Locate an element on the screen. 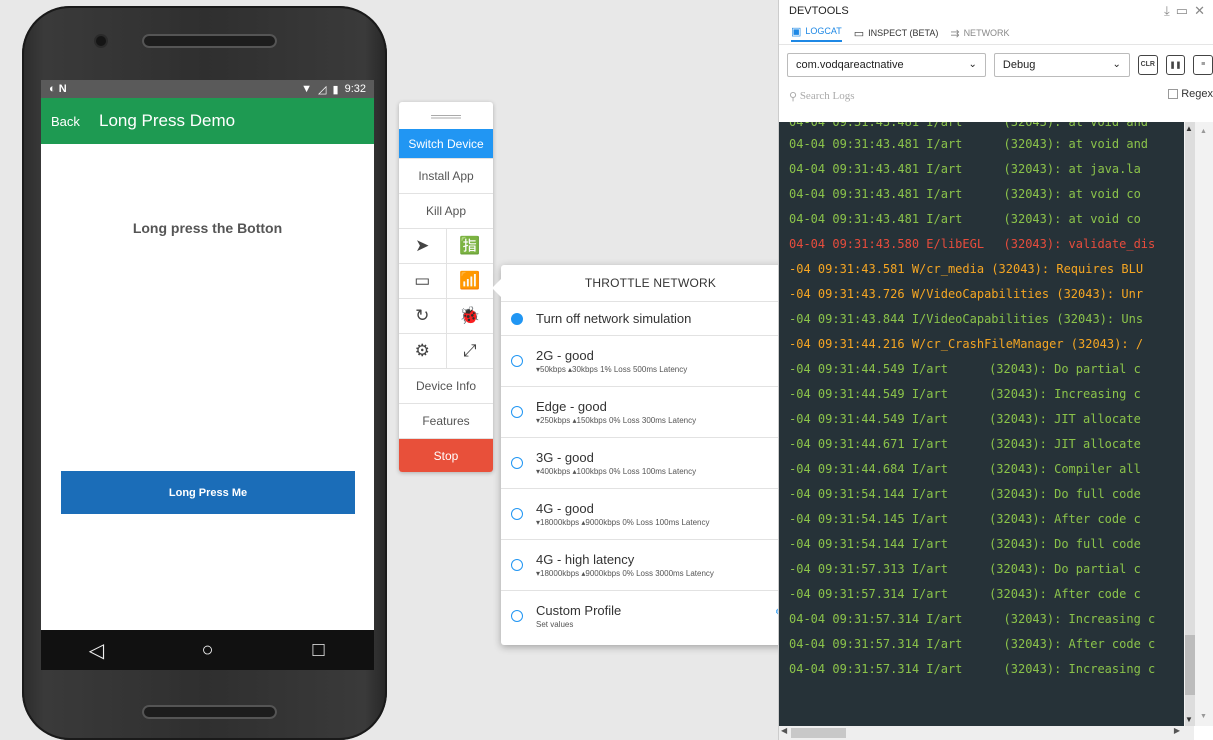  install-app-button: Install App is located at coordinates (446, 175).